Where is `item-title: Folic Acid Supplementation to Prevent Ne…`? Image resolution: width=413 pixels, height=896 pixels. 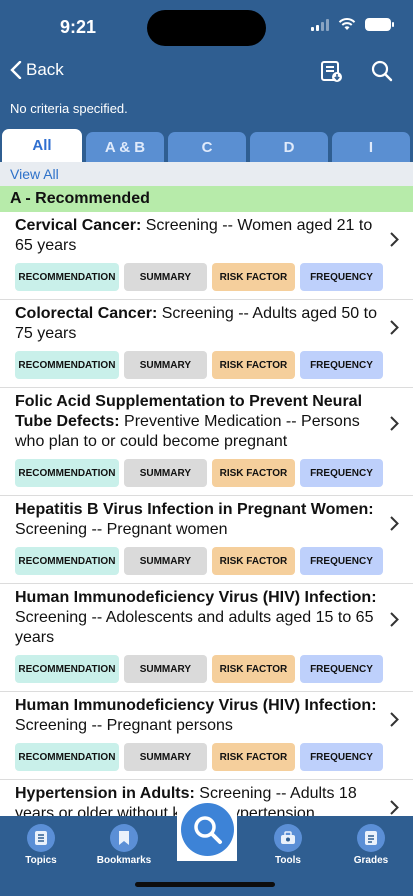
item-title: Folic Acid Supplementation to Prevent Ne… is located at coordinates (199, 422).